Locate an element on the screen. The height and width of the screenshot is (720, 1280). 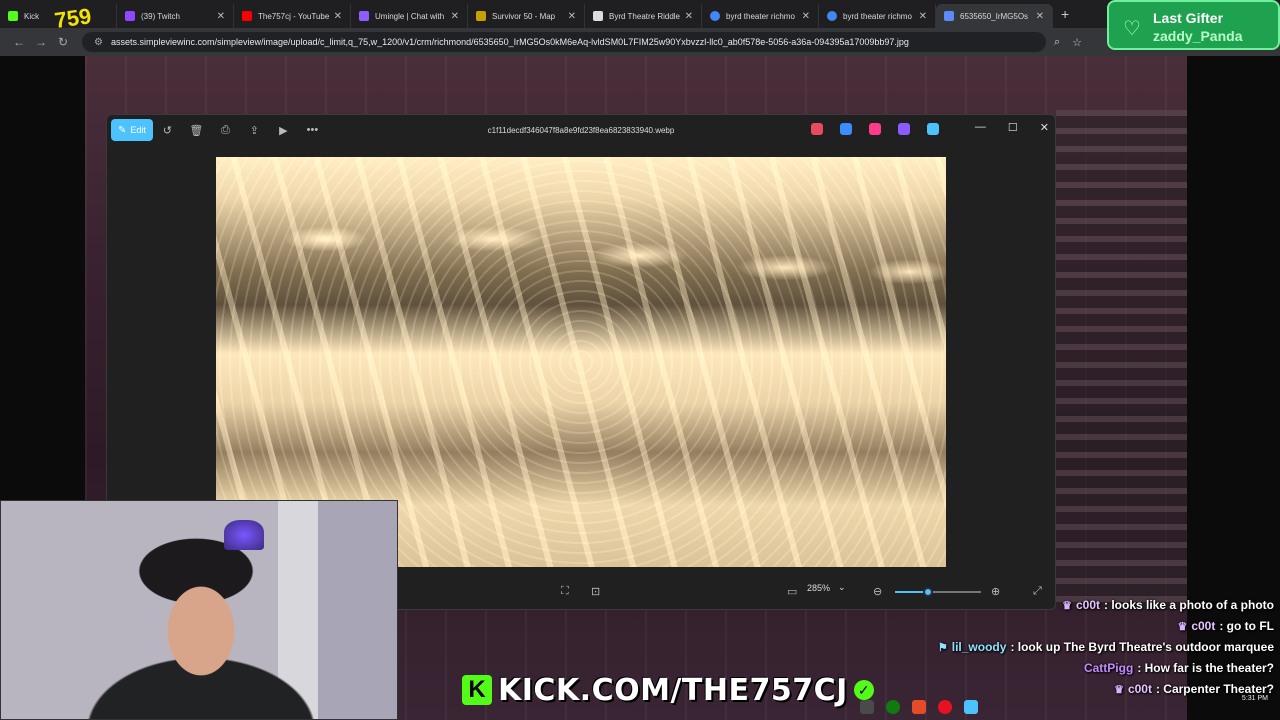
channel-logo: 759 is located at coordinates (72, 18).